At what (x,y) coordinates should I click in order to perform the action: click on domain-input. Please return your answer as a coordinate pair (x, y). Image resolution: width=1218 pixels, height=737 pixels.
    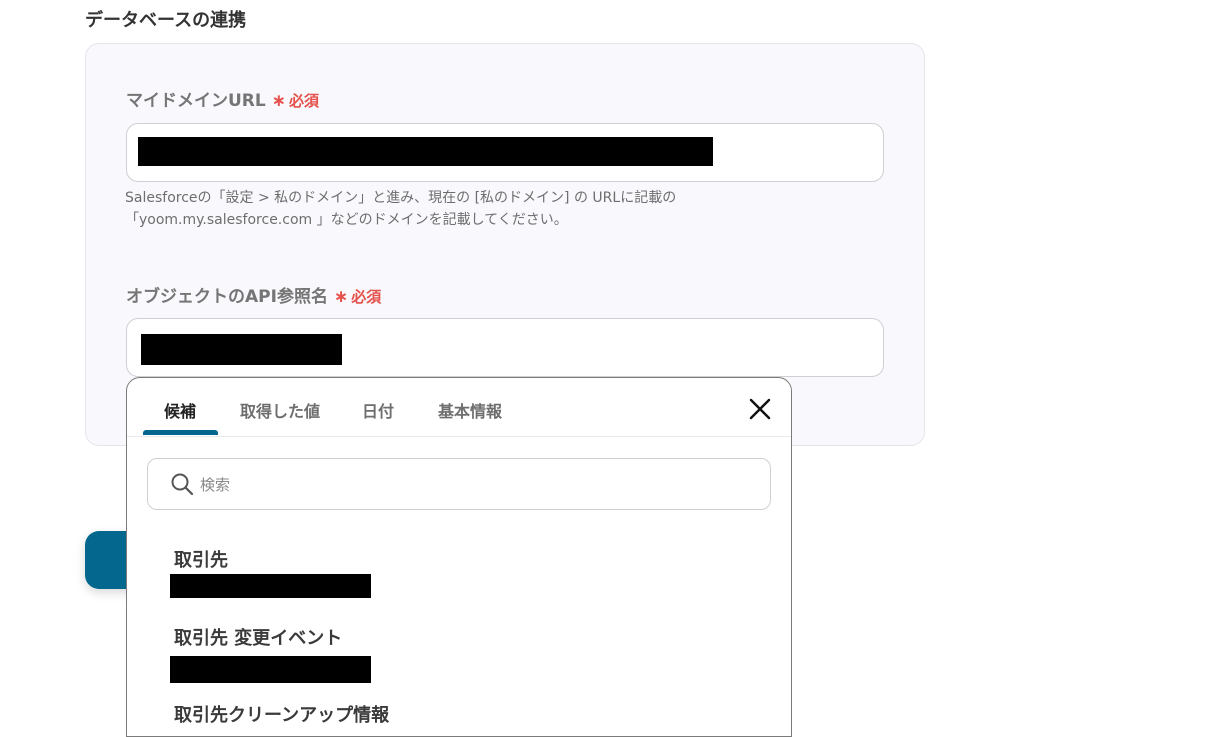
    Looking at the image, I should click on (505, 152).